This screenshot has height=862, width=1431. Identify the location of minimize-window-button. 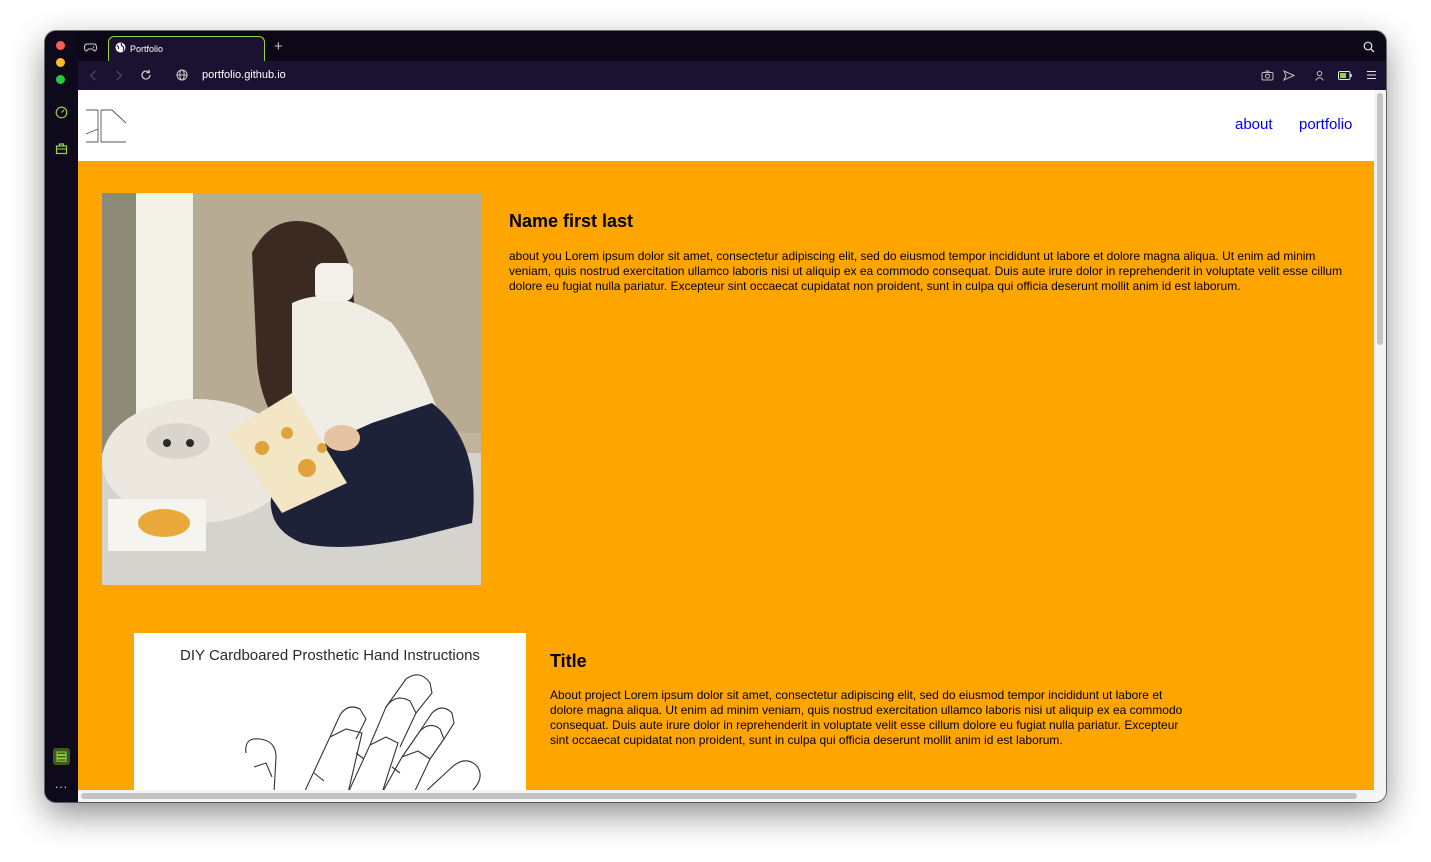
(60, 62).